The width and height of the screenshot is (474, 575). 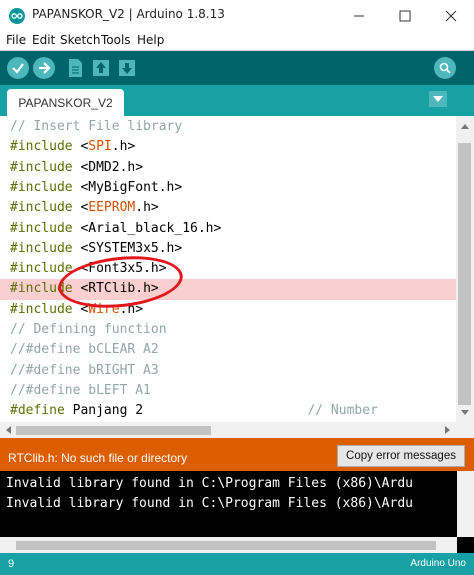 I want to click on code-token: //#define bRIGHT A3, so click(x=84, y=370).